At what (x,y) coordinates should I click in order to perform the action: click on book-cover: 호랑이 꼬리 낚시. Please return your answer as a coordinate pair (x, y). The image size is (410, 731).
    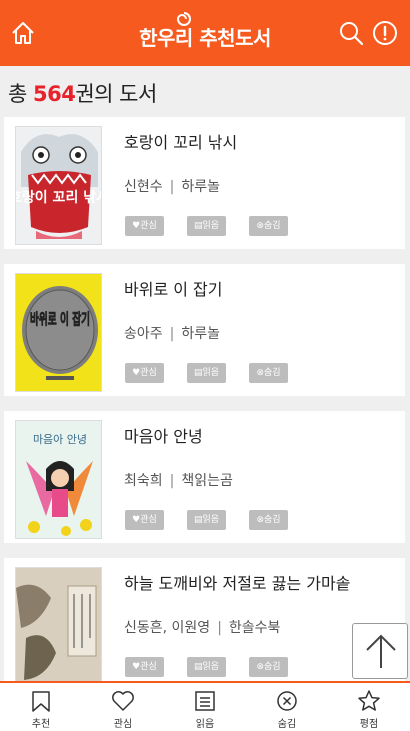
    Looking at the image, I should click on (58, 185).